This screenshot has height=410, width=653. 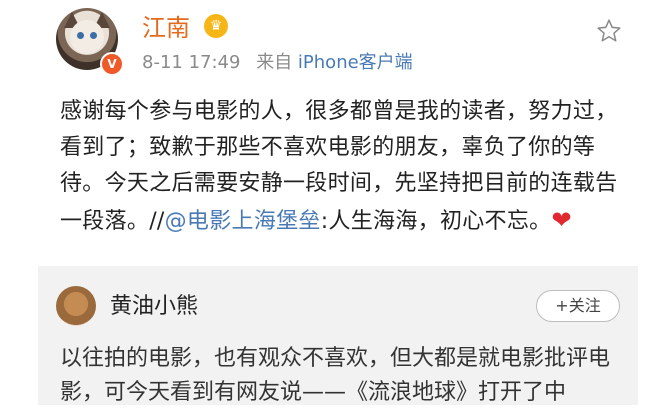 I want to click on repost-username: 黄油小熊, so click(x=154, y=307).